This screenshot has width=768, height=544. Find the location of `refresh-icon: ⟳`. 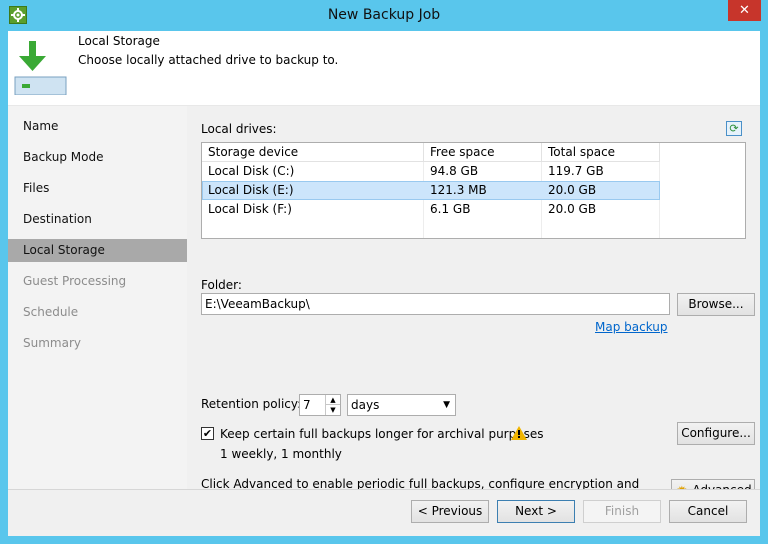

refresh-icon: ⟳ is located at coordinates (734, 128).